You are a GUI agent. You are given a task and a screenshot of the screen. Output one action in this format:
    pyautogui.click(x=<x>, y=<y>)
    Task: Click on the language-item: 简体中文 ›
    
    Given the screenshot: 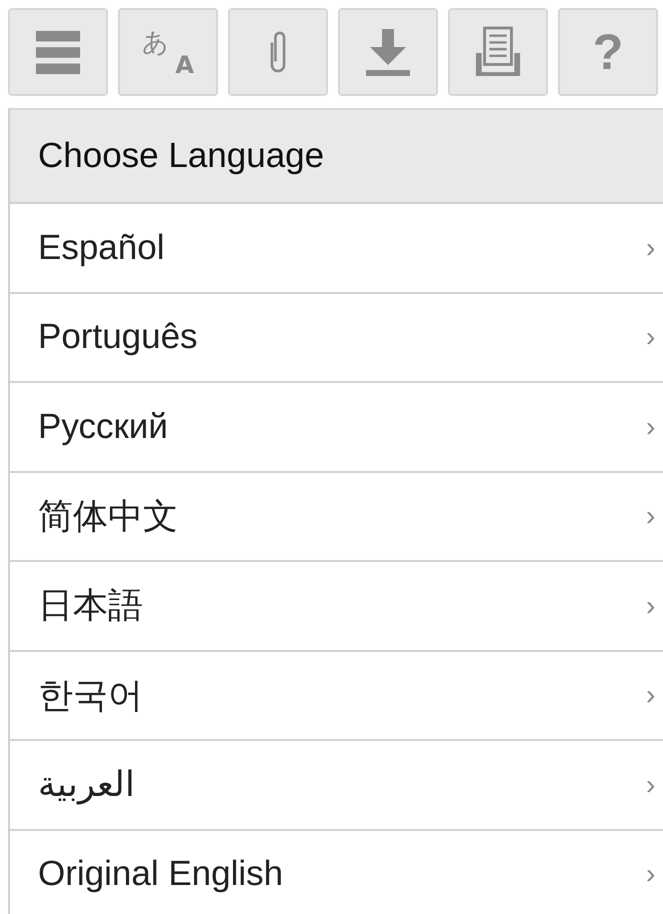 What is the action you would take?
    pyautogui.click(x=336, y=517)
    